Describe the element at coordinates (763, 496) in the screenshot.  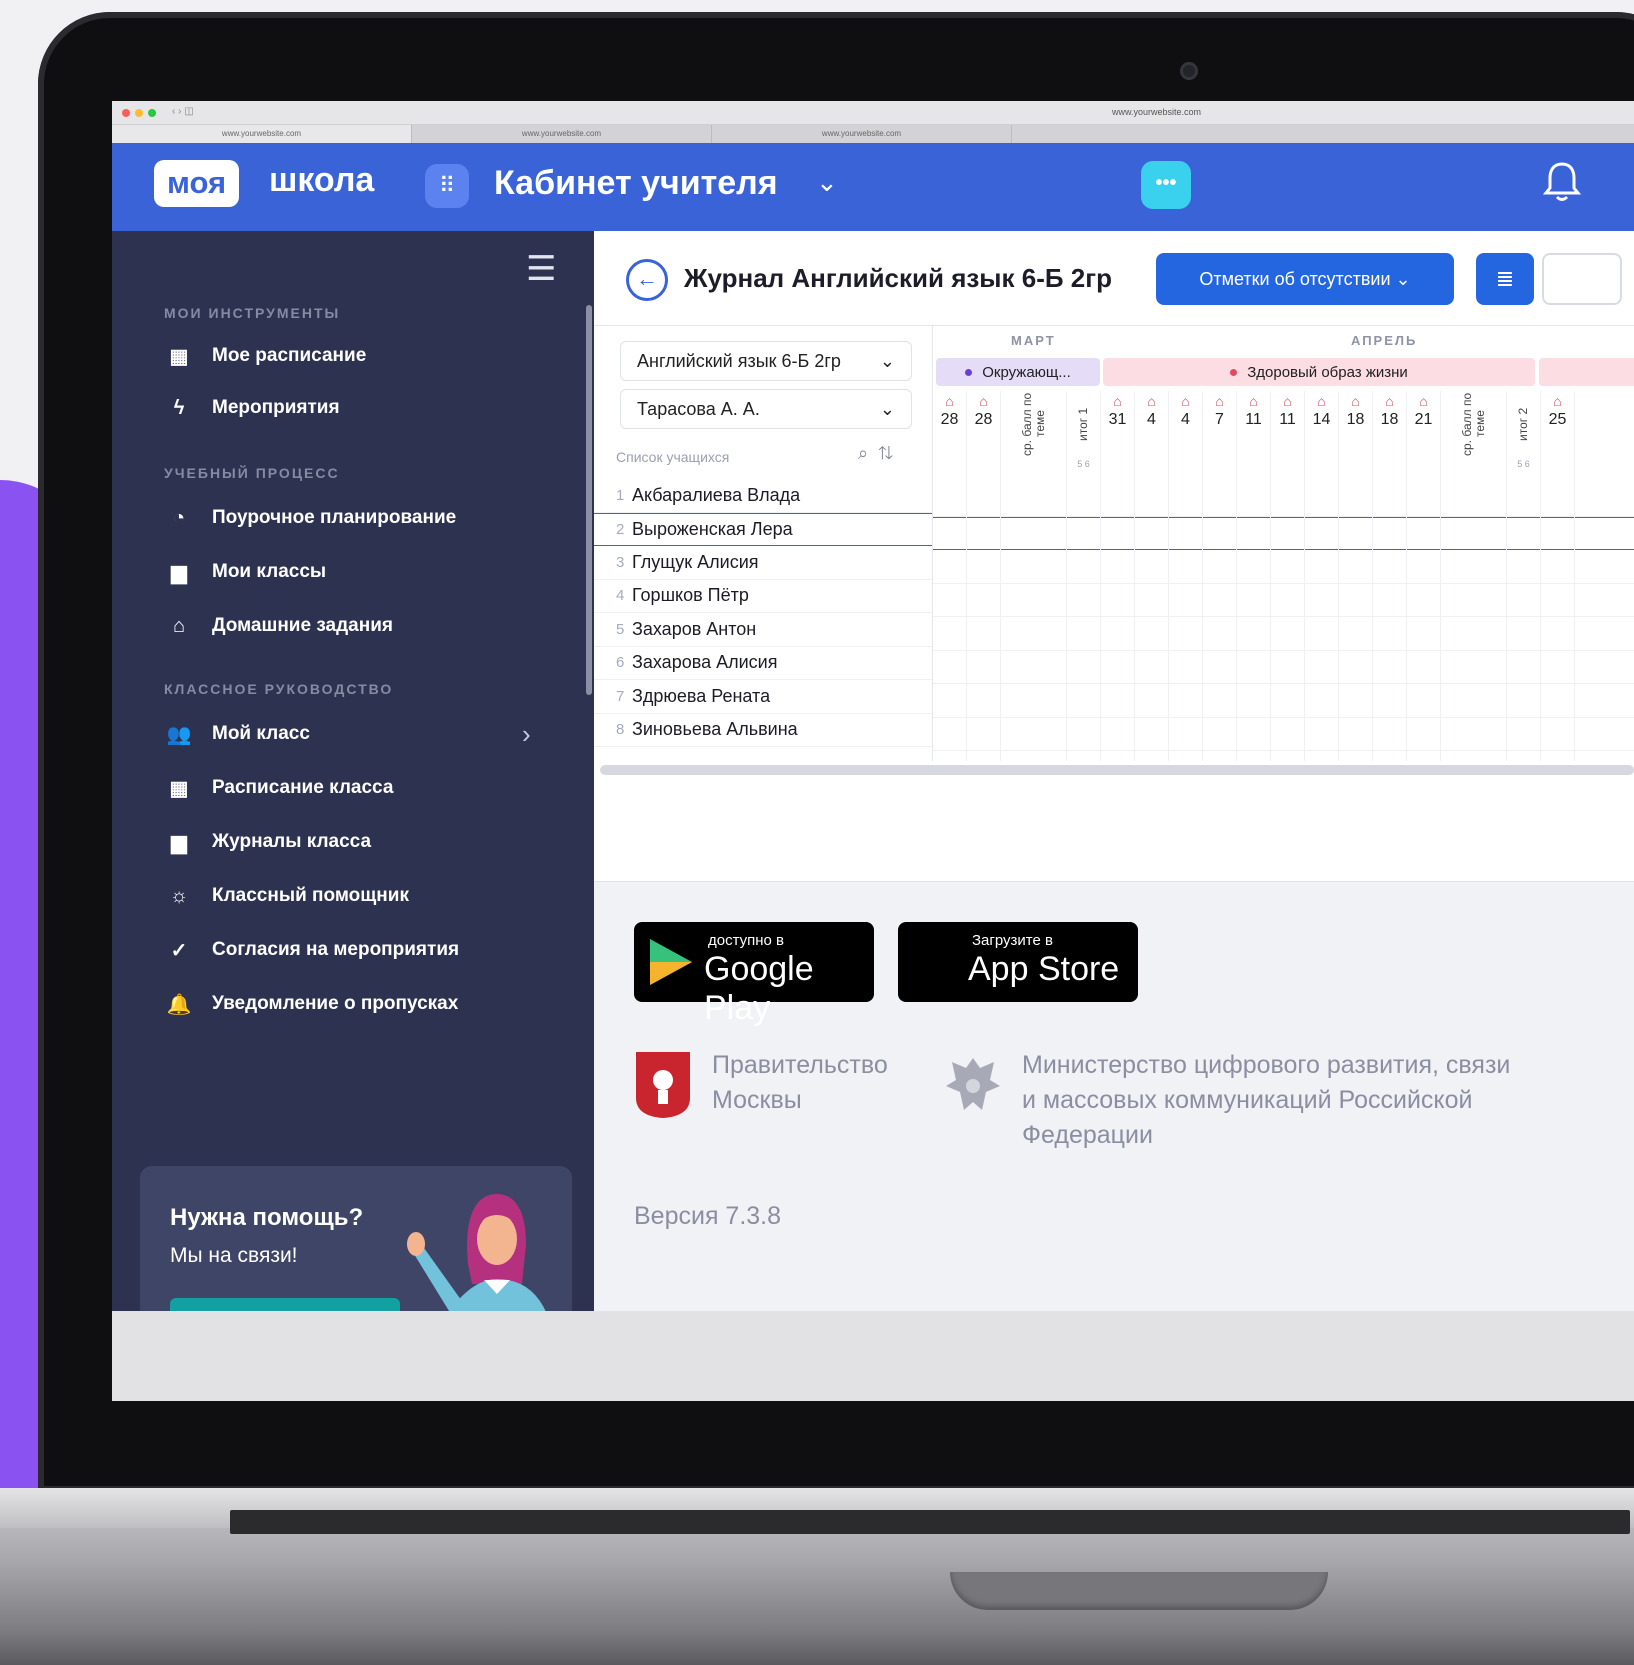
I see `student-row: 1 Акбаралиева Влада` at that location.